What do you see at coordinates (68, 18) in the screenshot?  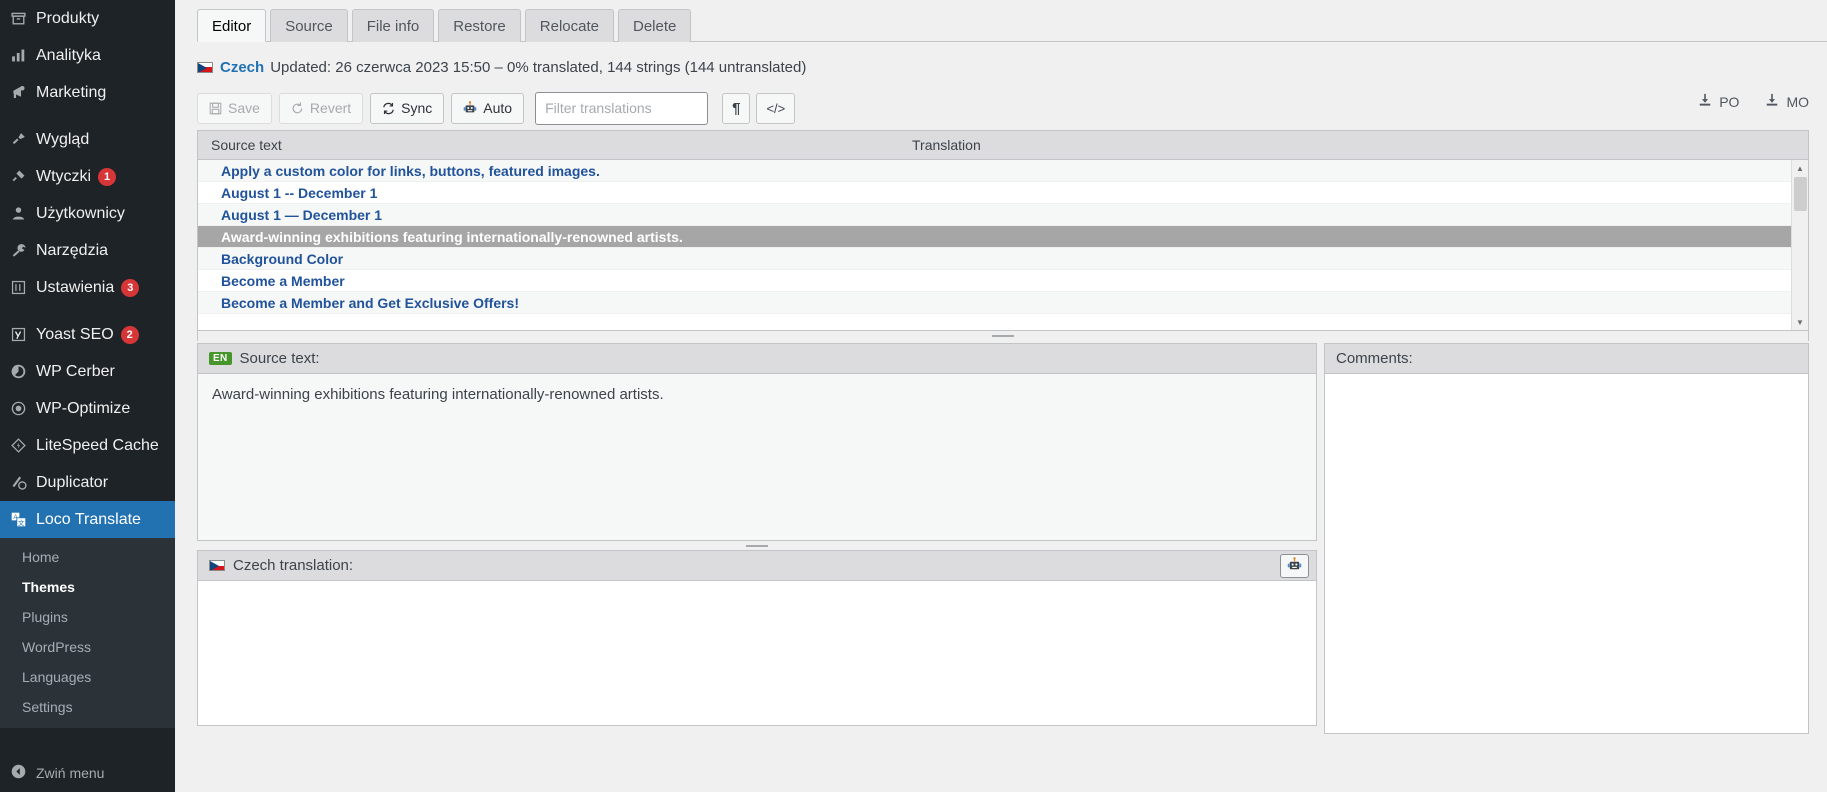 I see `sidebar-item-label: Produkty` at bounding box center [68, 18].